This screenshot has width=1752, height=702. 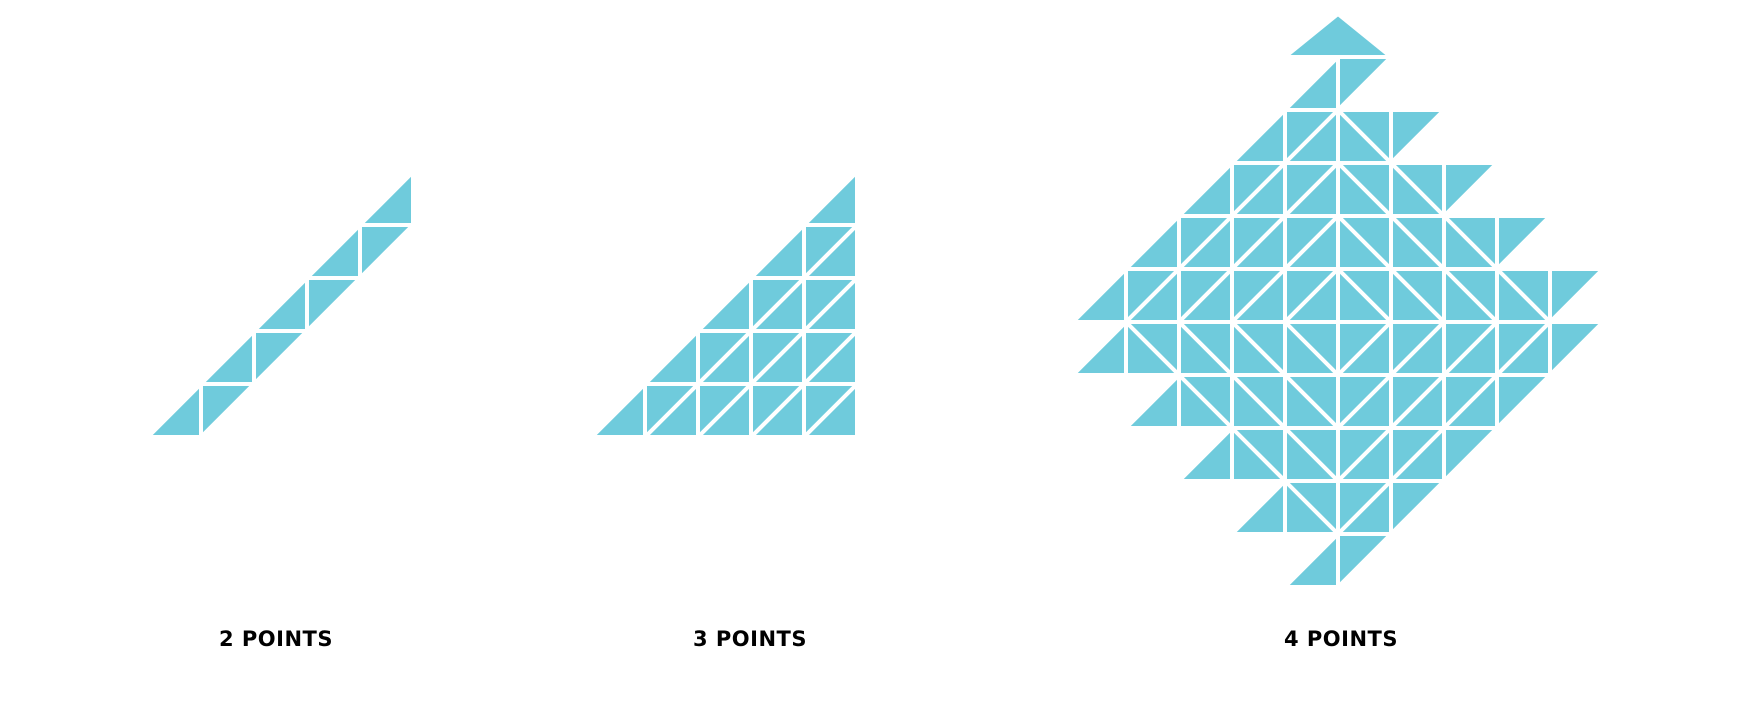 I want to click on two-points-caption: 2 POINTS, so click(x=275, y=639).